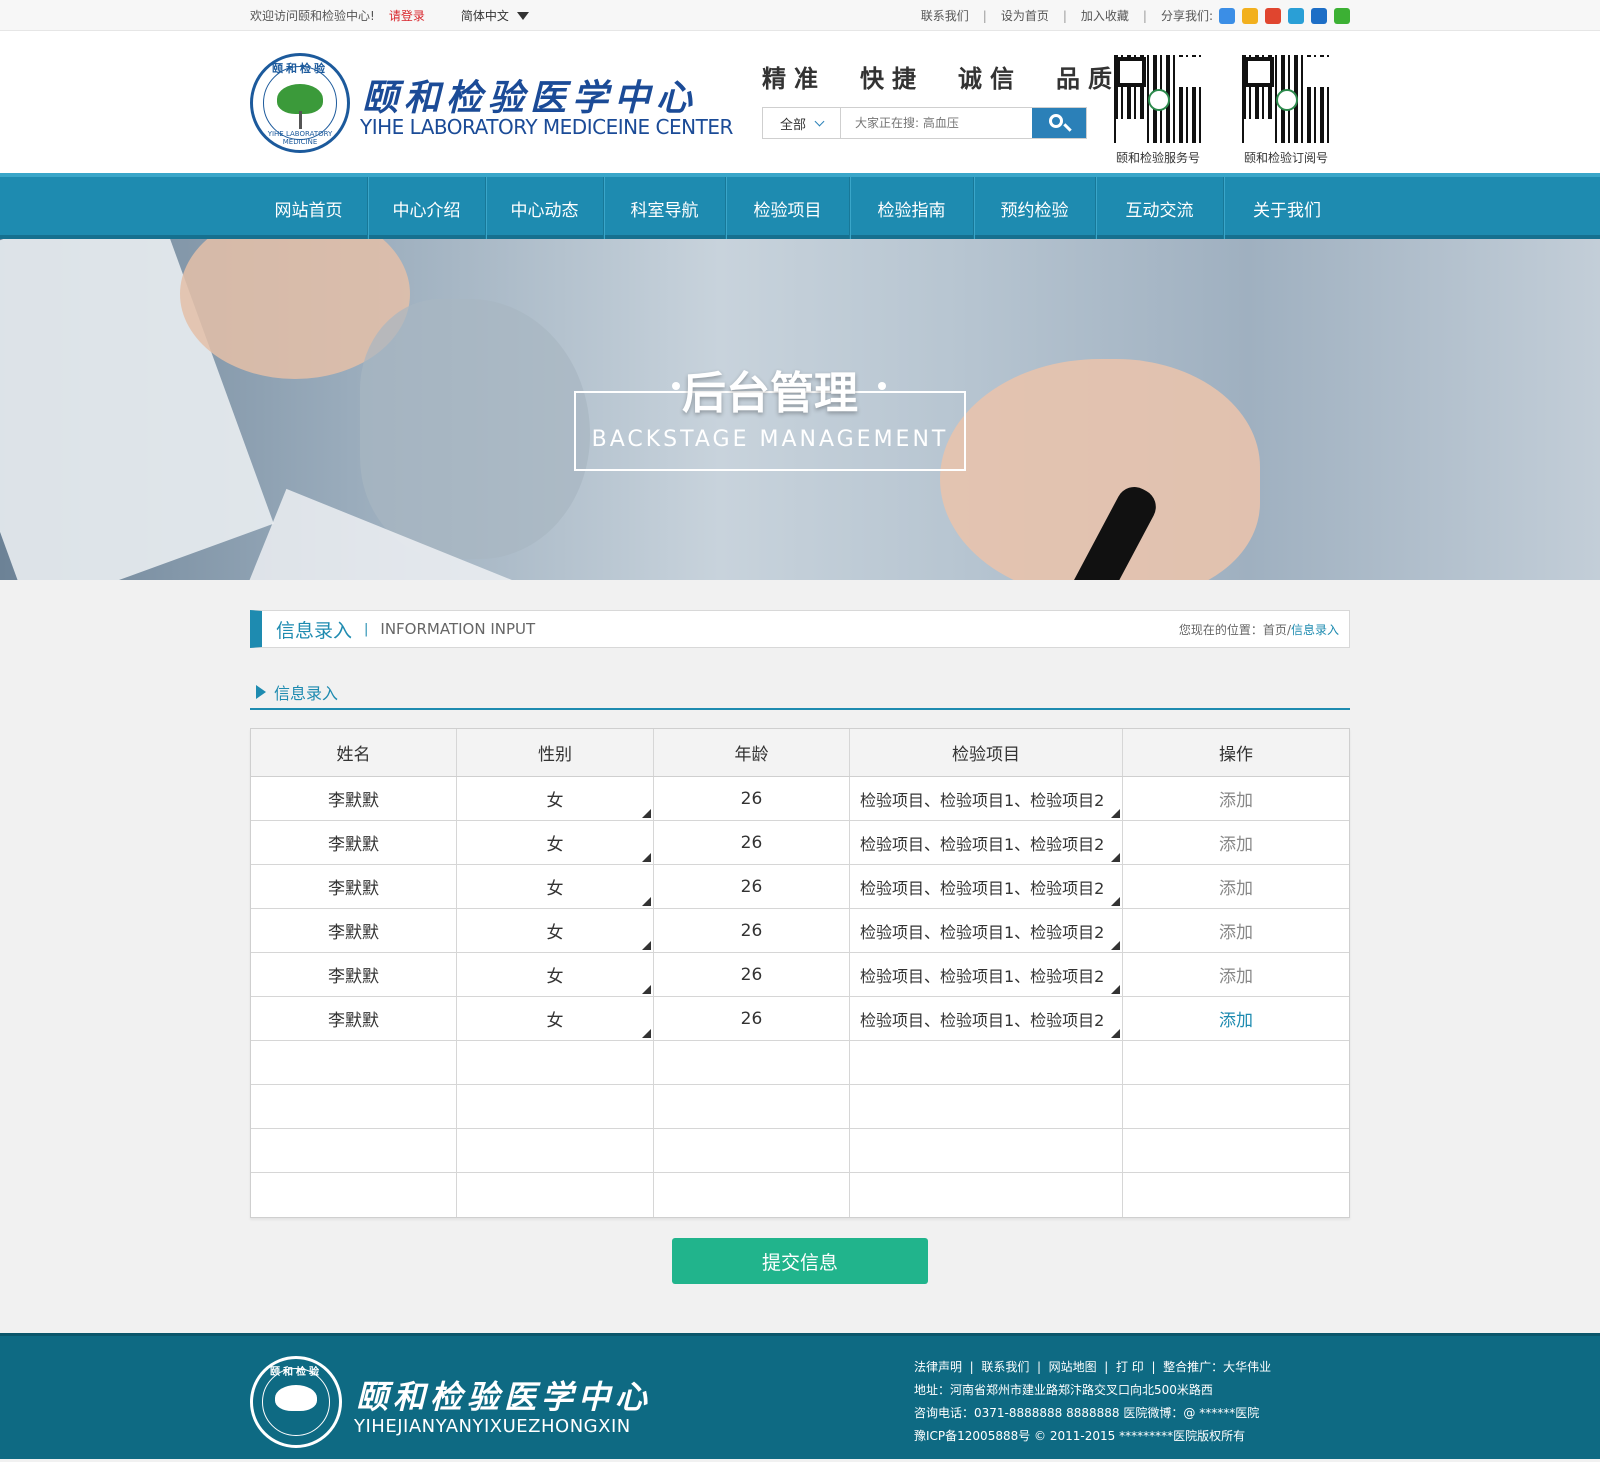 The image size is (1600, 1462). I want to click on nav-interaction: 互动交流, so click(1160, 208).